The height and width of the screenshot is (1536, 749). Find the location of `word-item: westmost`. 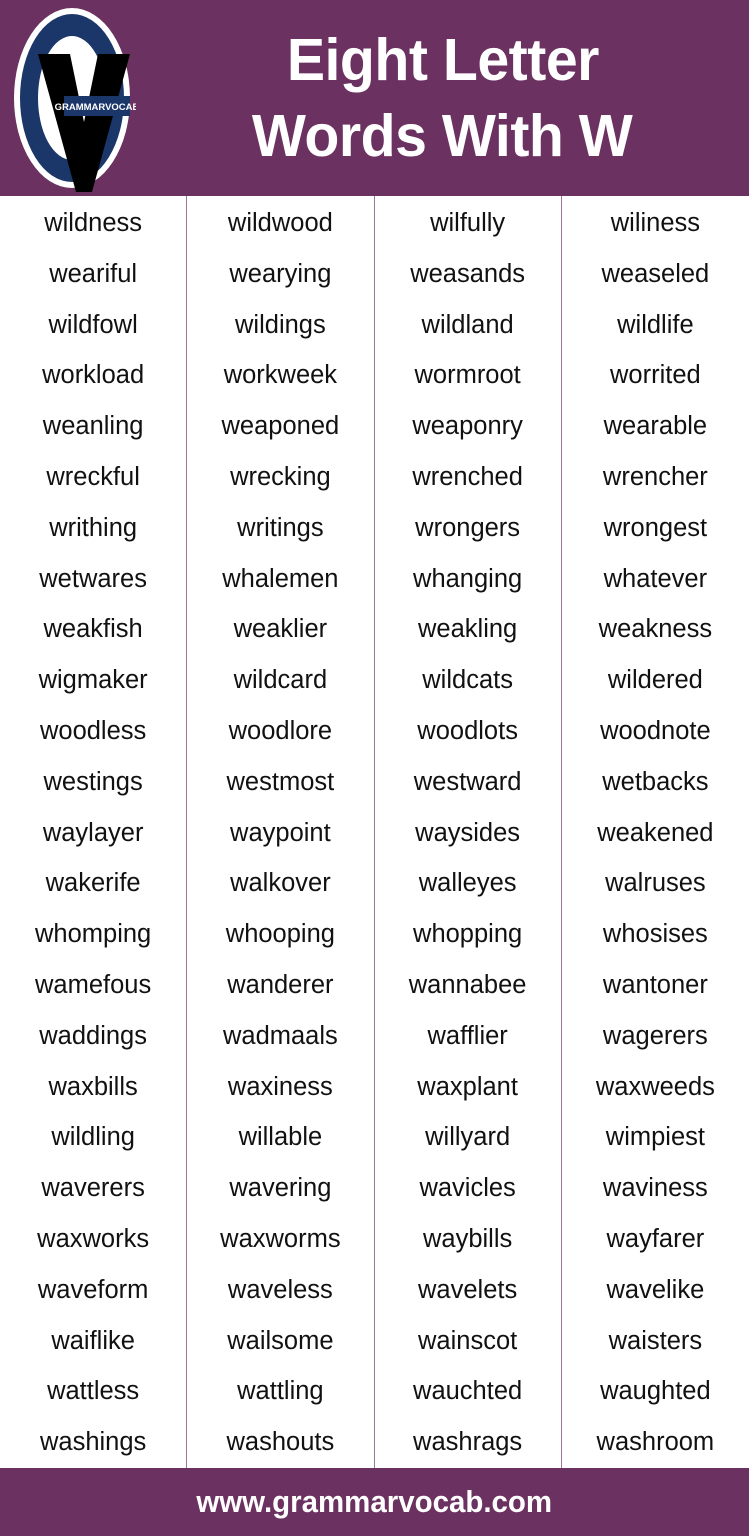

word-item: westmost is located at coordinates (280, 781).